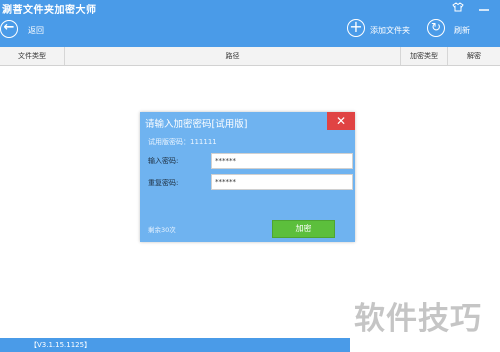 Image resolution: width=500 pixels, height=352 pixels. I want to click on table-header: 文件类型 路径 加密类型 解密, so click(250, 56).